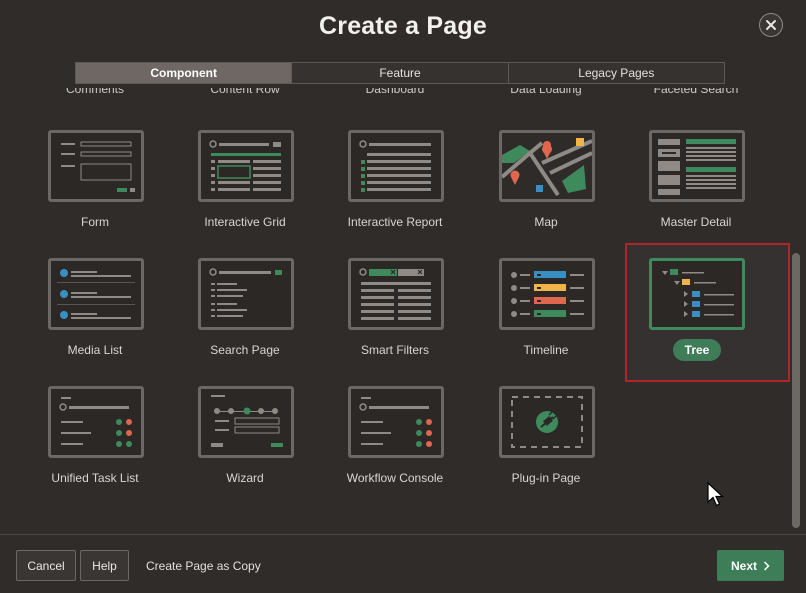 This screenshot has width=806, height=593. Describe the element at coordinates (245, 478) in the screenshot. I see `wizard-label: Wizard` at that location.